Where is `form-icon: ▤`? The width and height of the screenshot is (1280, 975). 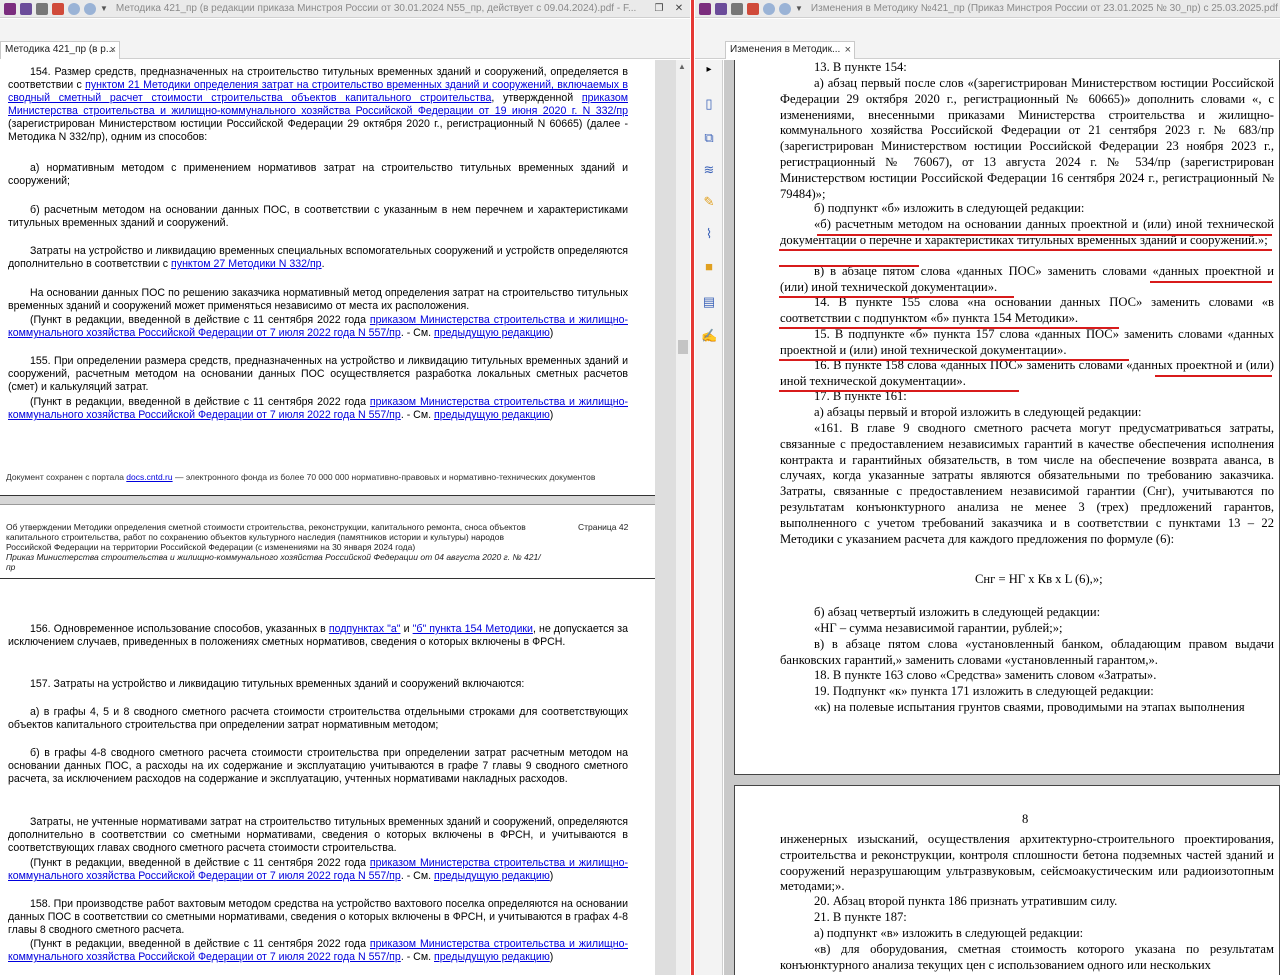 form-icon: ▤ is located at coordinates (709, 302).